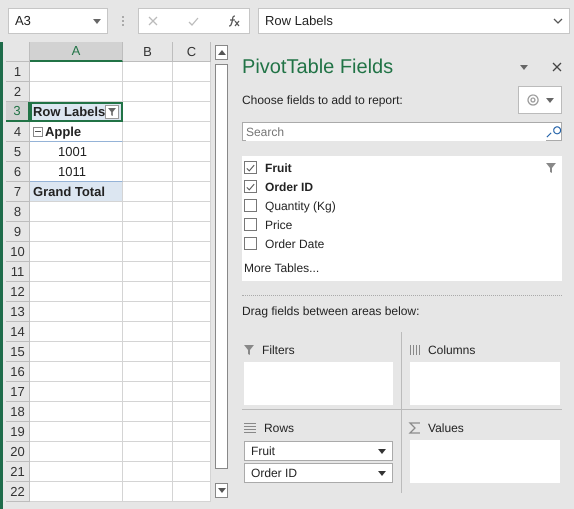 The height and width of the screenshot is (509, 574). What do you see at coordinates (18, 292) in the screenshot?
I see `row-header: 12` at bounding box center [18, 292].